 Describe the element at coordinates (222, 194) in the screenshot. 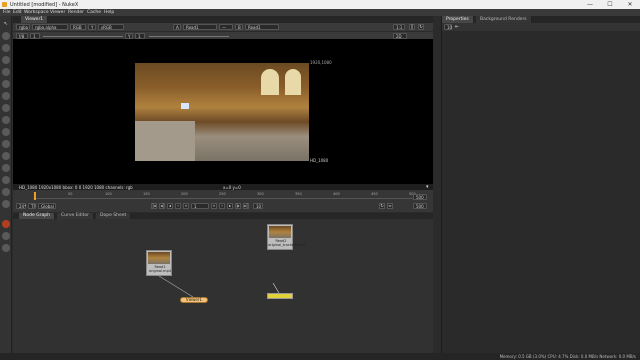

I see `tick-label: 250` at that location.